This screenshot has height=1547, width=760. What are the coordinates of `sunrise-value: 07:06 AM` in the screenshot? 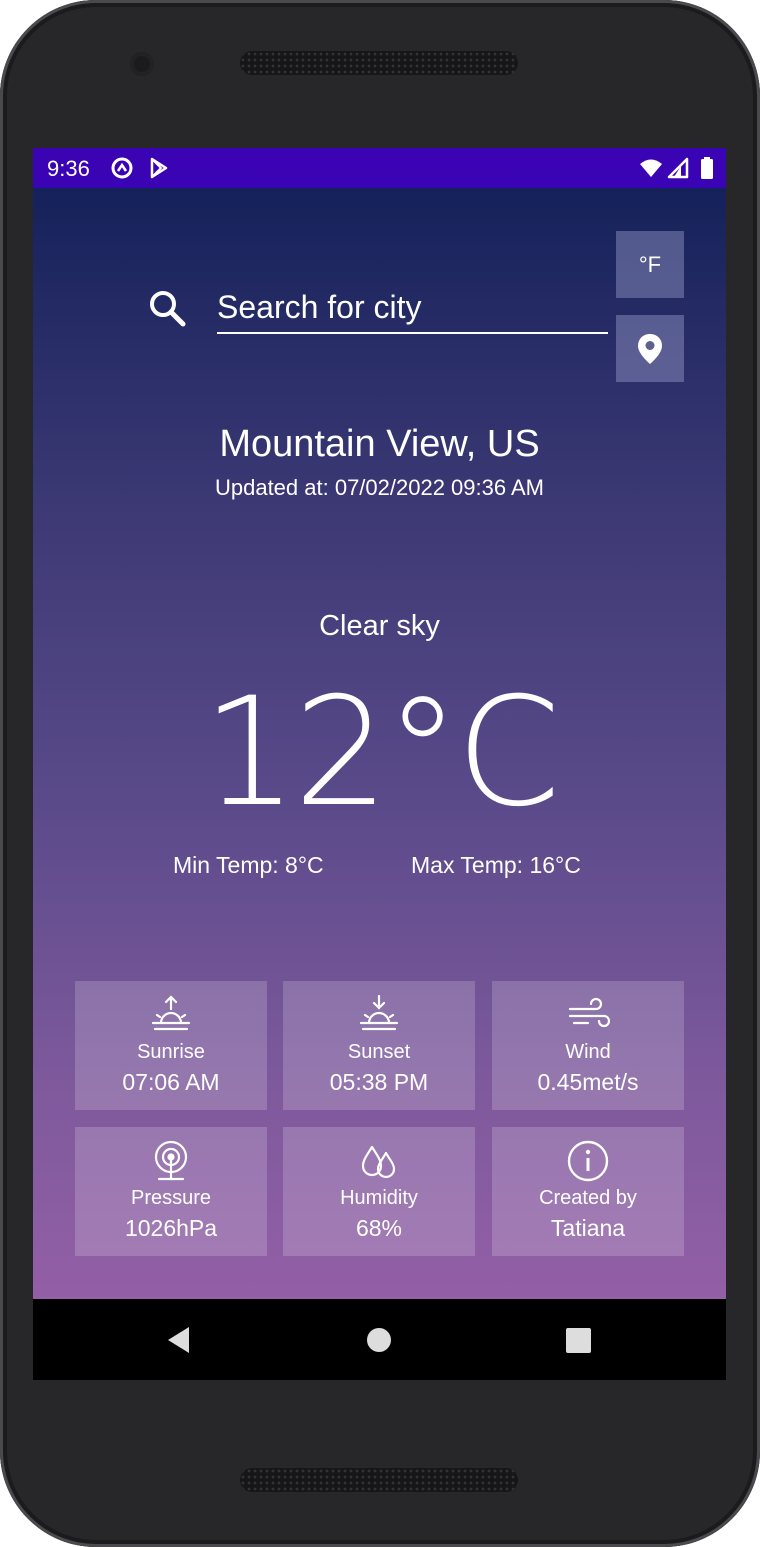 It's located at (171, 1082).